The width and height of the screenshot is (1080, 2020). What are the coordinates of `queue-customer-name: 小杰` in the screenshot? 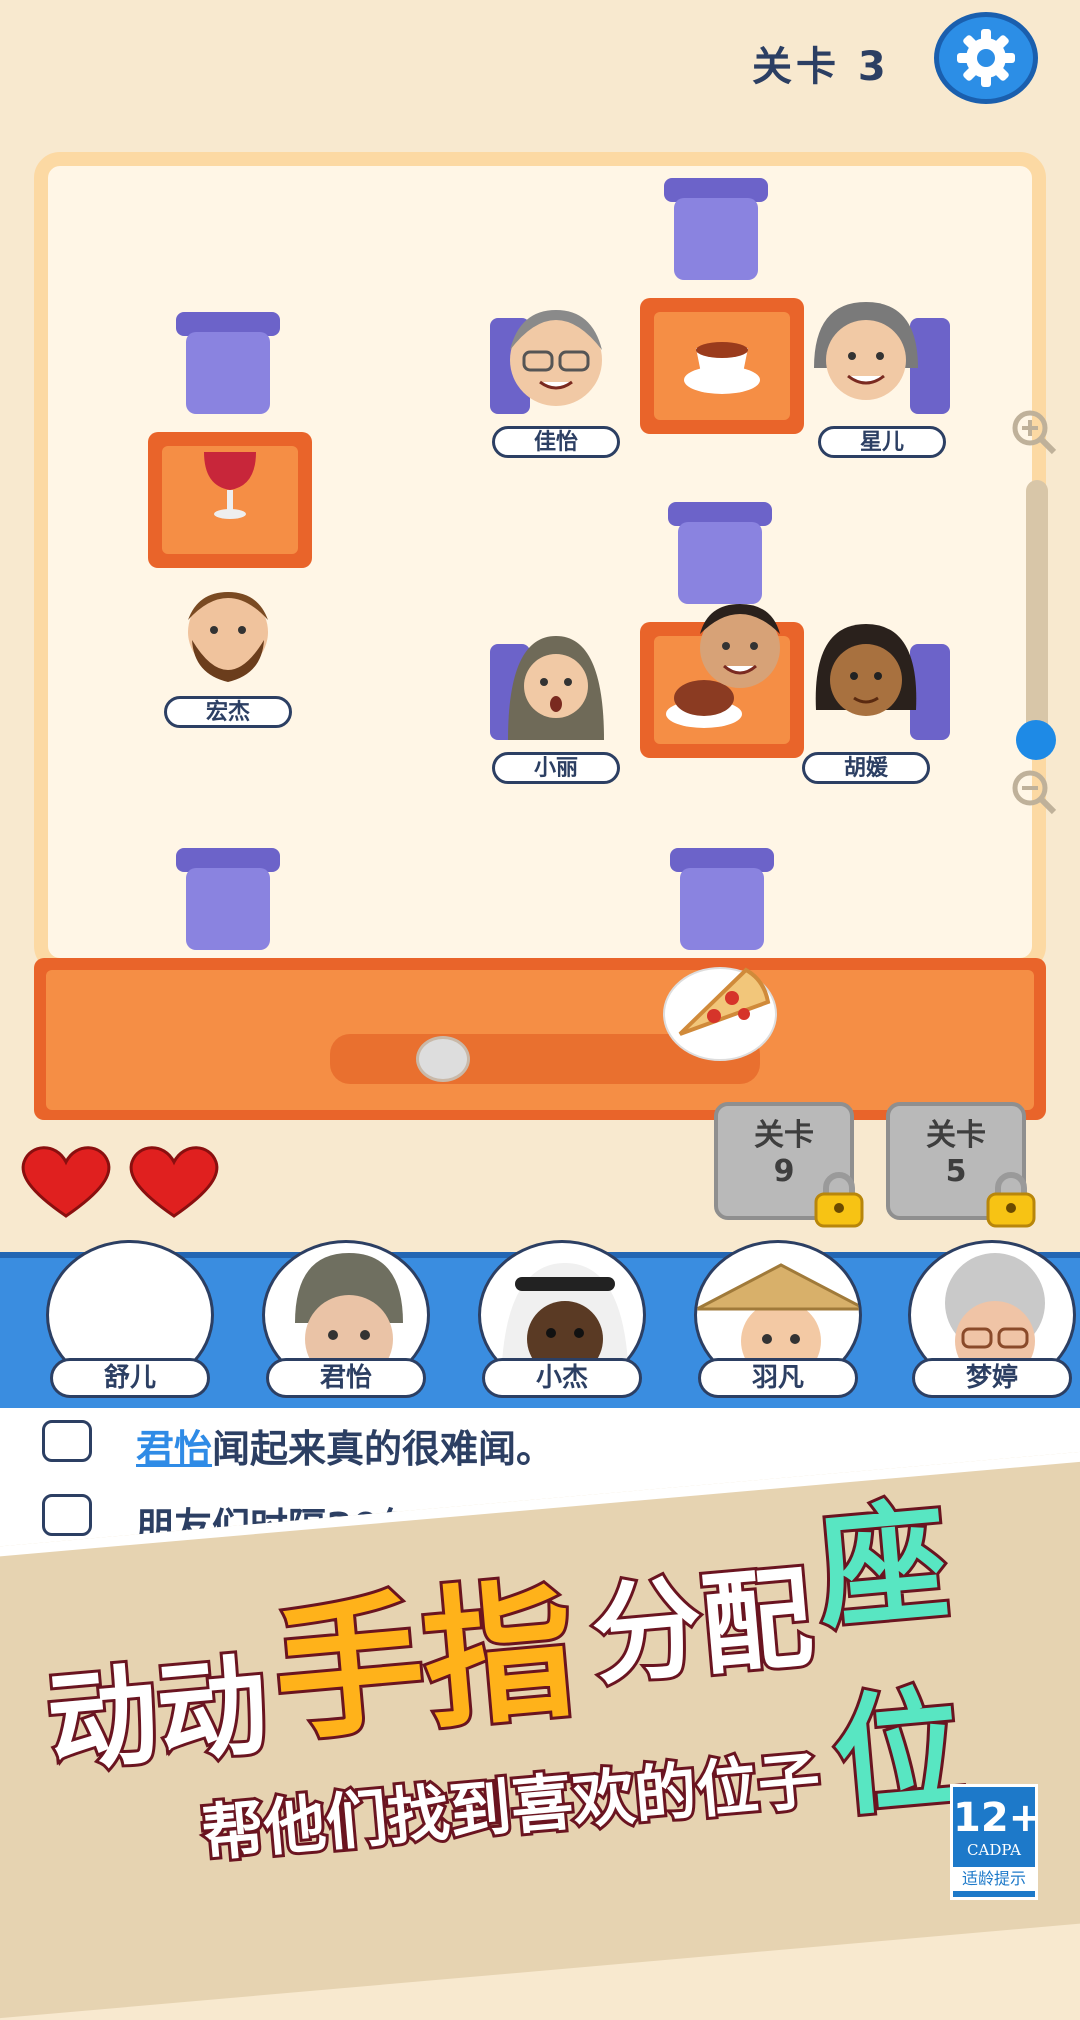 It's located at (562, 1378).